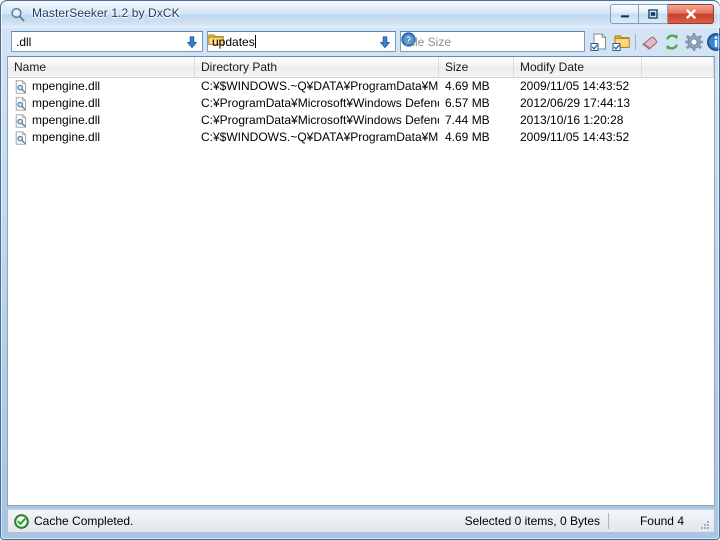  I want to click on new-file-filter-icon, so click(599, 42).